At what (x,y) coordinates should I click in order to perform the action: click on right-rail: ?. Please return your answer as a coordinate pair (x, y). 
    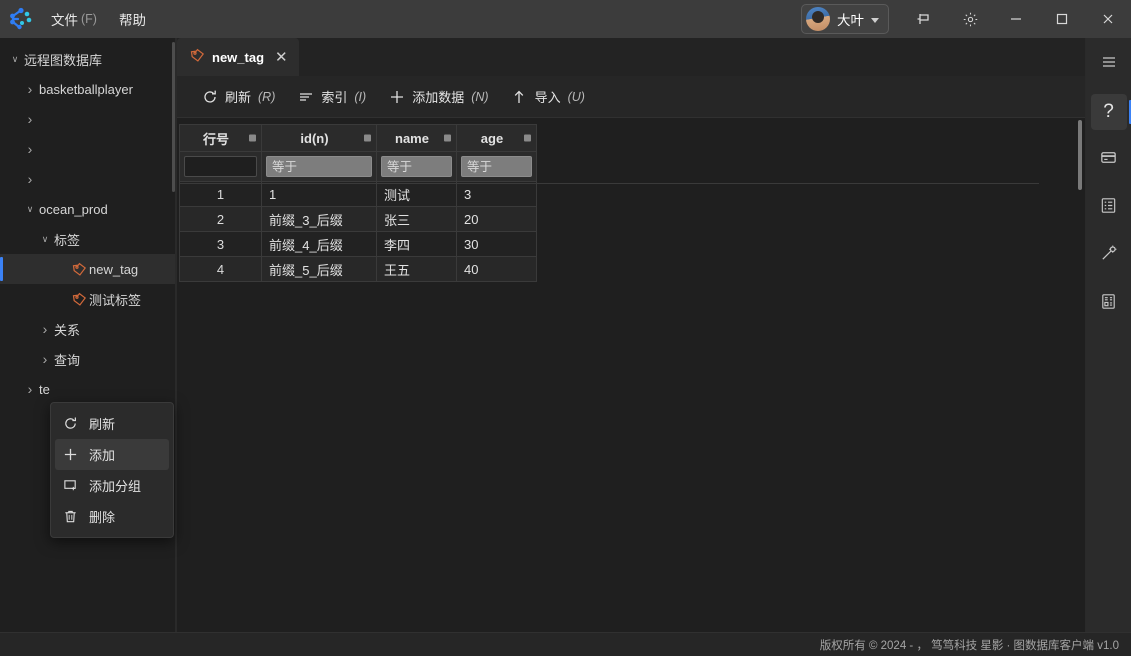
    Looking at the image, I should click on (1108, 335).